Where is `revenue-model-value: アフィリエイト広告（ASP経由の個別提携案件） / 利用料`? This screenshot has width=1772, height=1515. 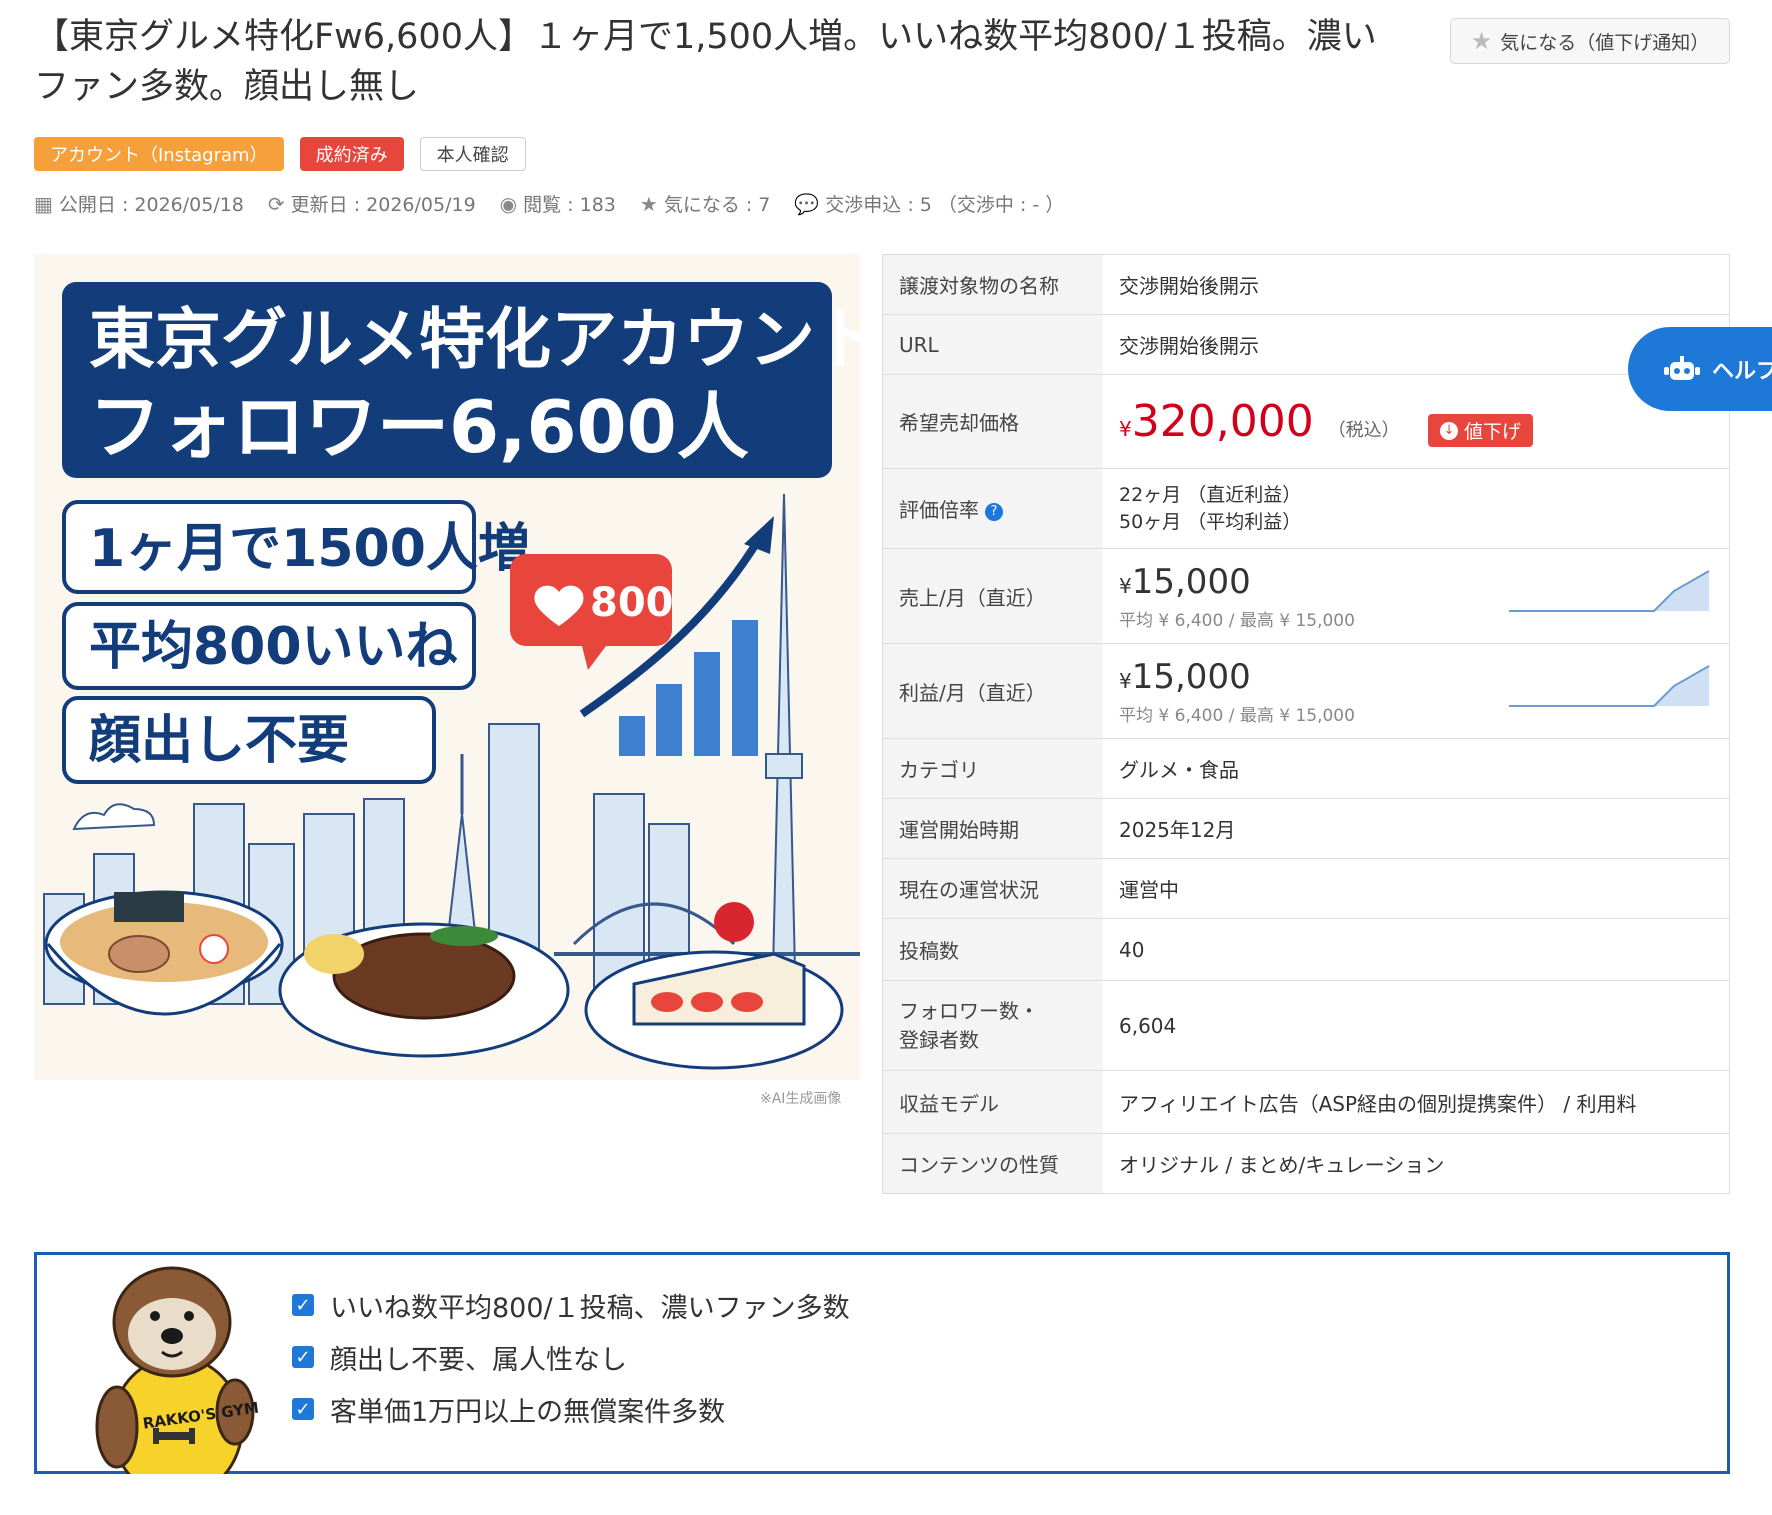
revenue-model-value: アフィリエイト広告（ASP経由の個別提携案件） / 利用料 is located at coordinates (1416, 1102).